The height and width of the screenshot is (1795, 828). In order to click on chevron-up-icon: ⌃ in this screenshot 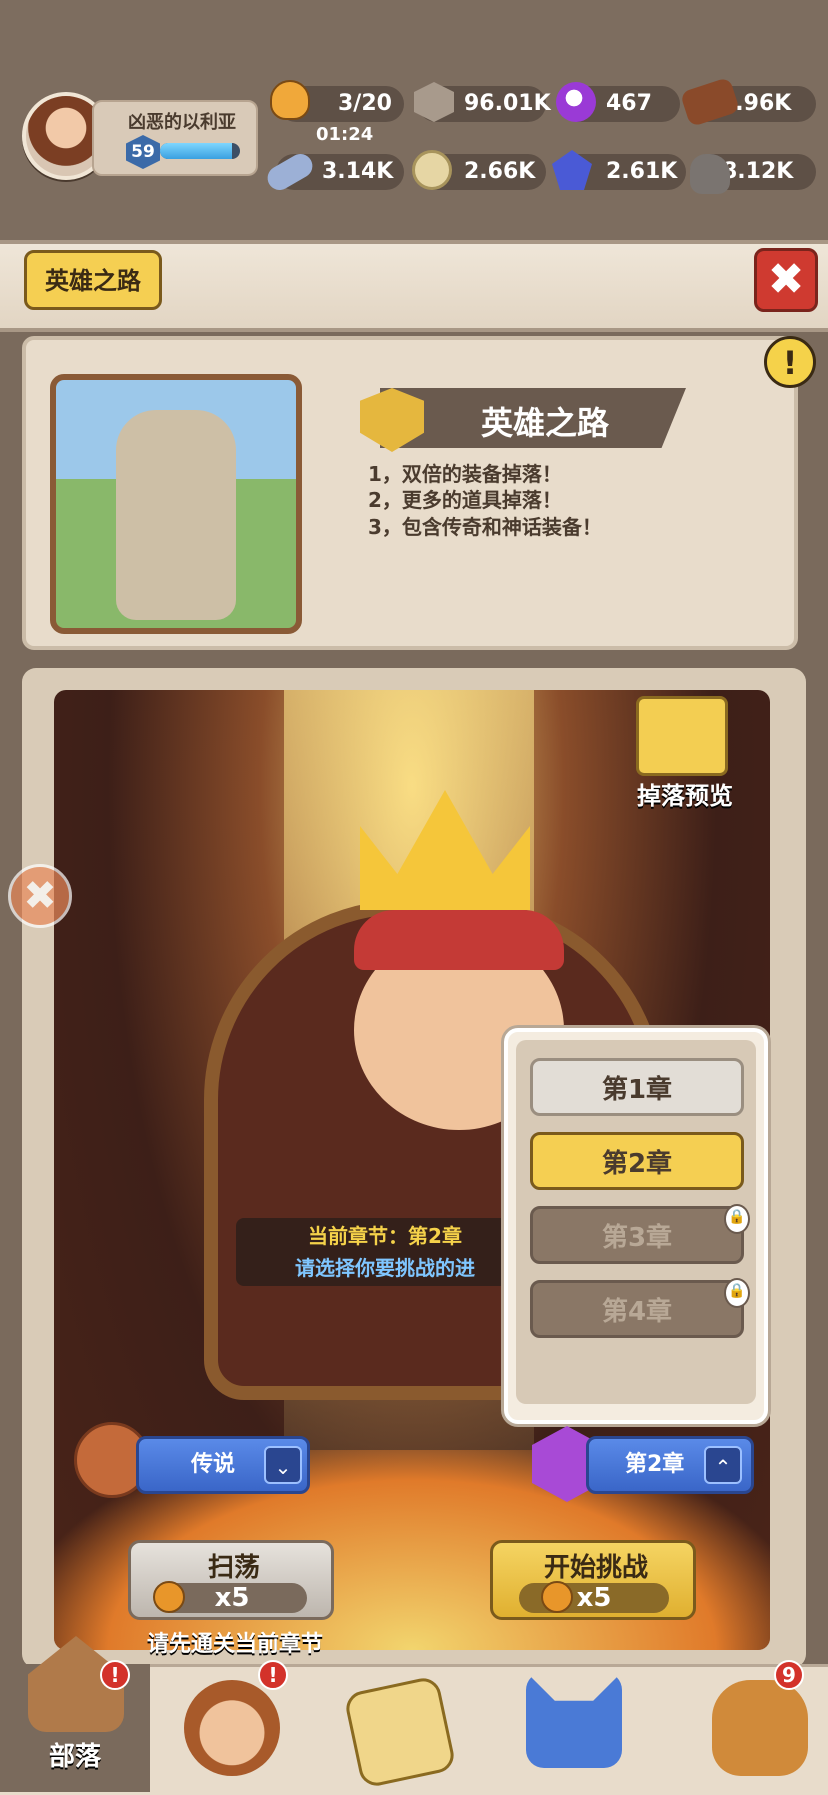, I will do `click(723, 1465)`.